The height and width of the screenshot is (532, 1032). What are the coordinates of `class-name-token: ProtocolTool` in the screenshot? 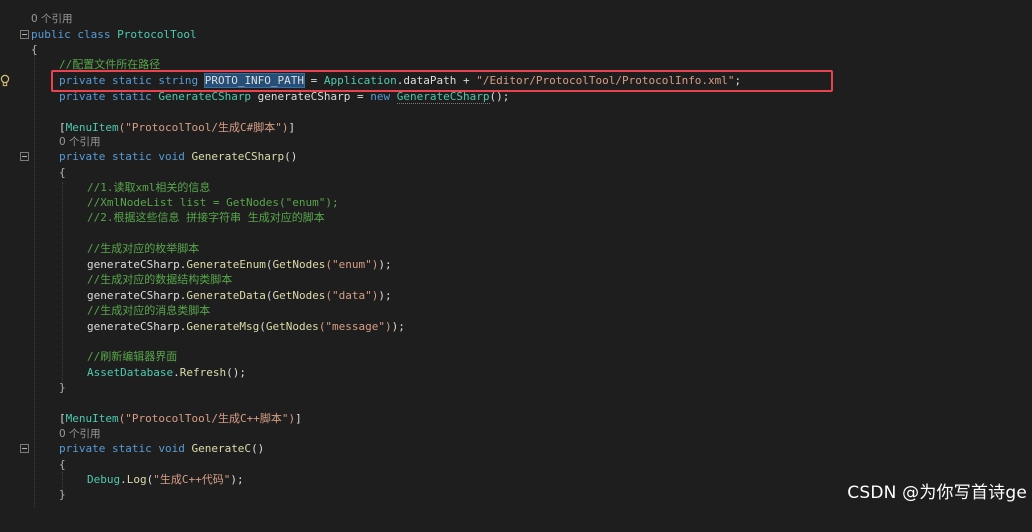 It's located at (157, 34).